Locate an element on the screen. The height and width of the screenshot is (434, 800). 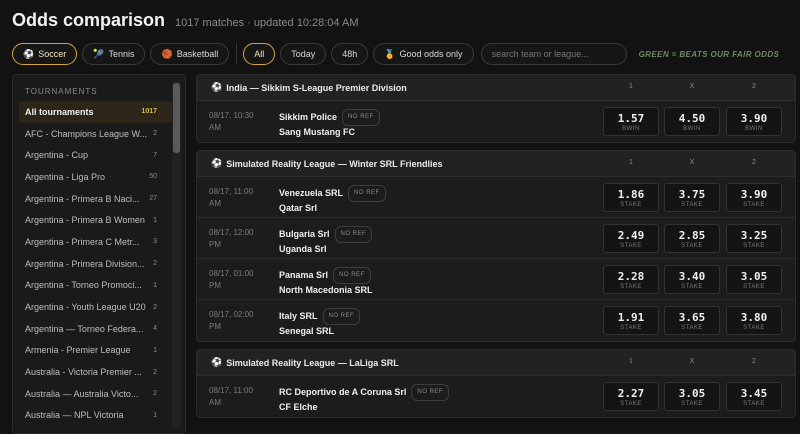
odds-away-button: 3.90 STAKE is located at coordinates (754, 197).